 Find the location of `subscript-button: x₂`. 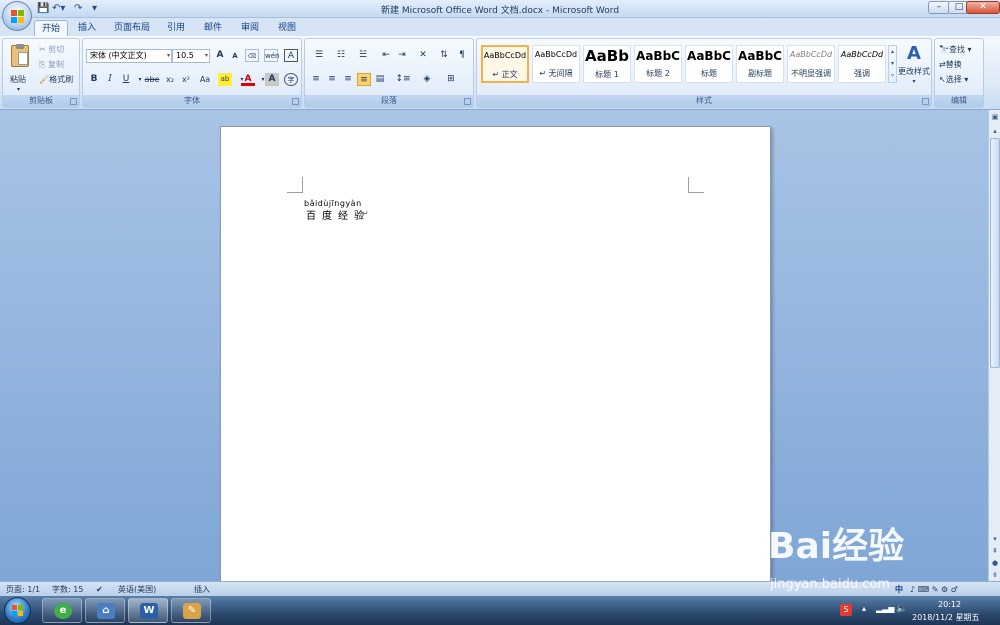

subscript-button: x₂ is located at coordinates (170, 79).